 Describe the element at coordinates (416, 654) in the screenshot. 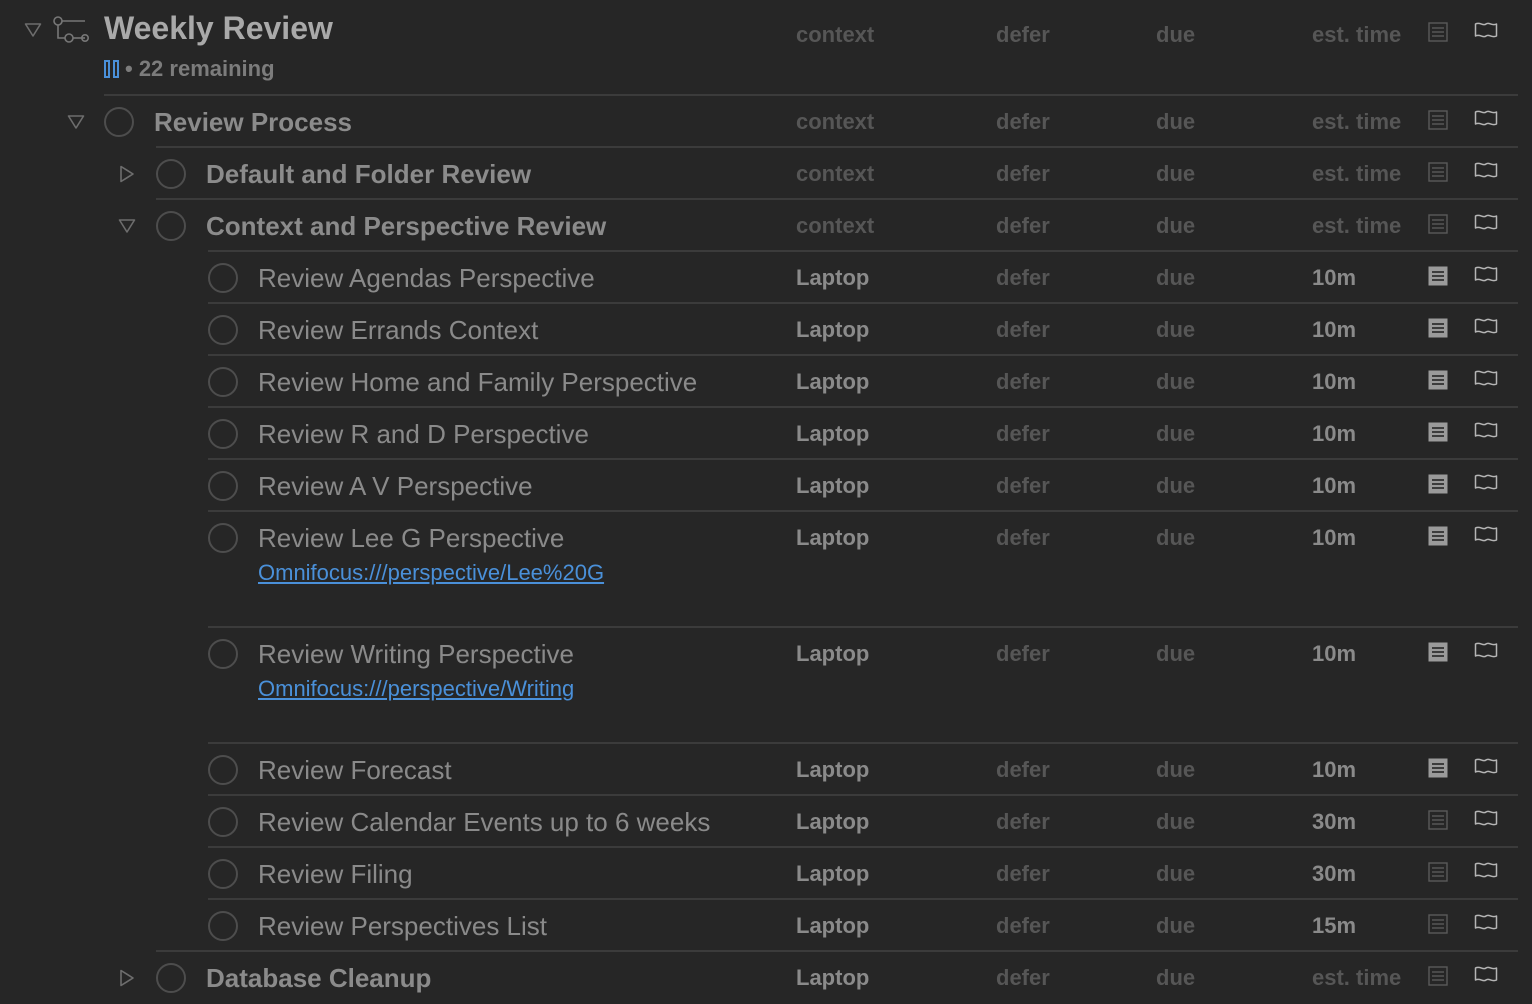

I see `task-title: Review Writing Perspective` at that location.